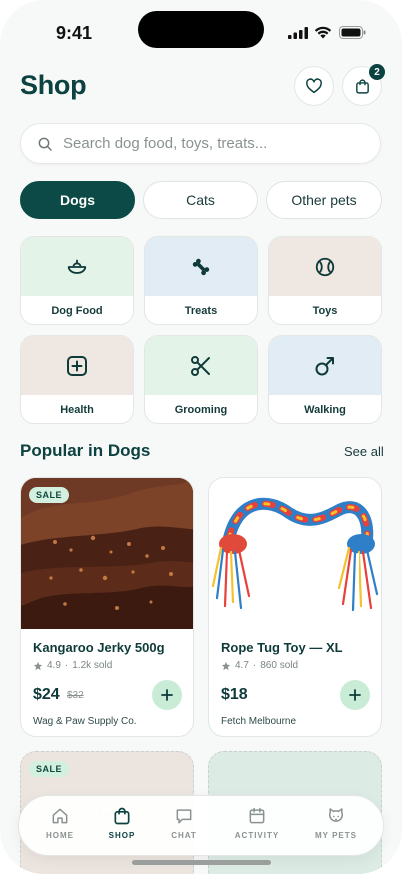  What do you see at coordinates (257, 815) in the screenshot?
I see `calendar-icon` at bounding box center [257, 815].